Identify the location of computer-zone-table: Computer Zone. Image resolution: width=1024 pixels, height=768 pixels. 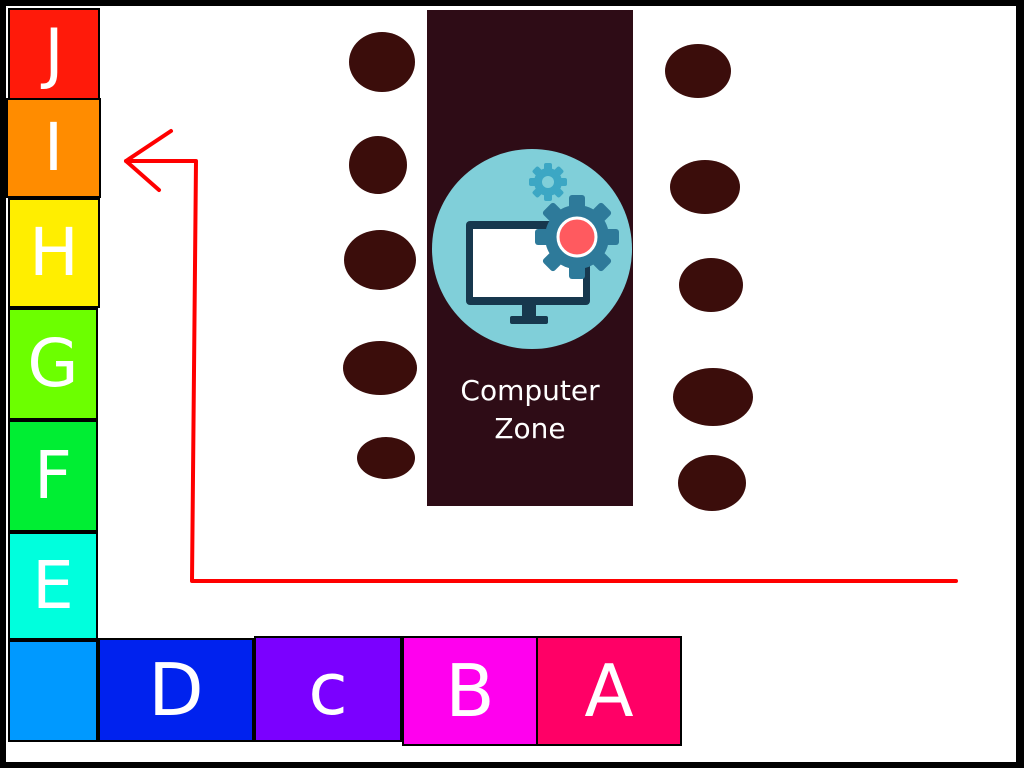
(530, 258).